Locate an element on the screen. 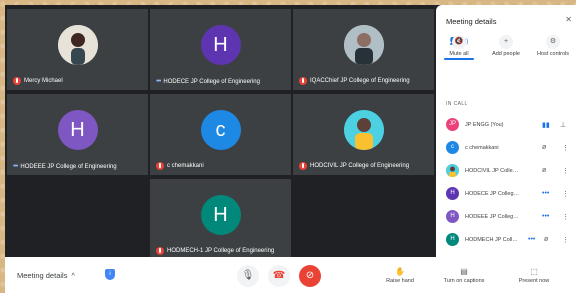 This screenshot has height=293, width=576. participant-tile: HODCIVIL JP College of Engineering is located at coordinates (363, 134).